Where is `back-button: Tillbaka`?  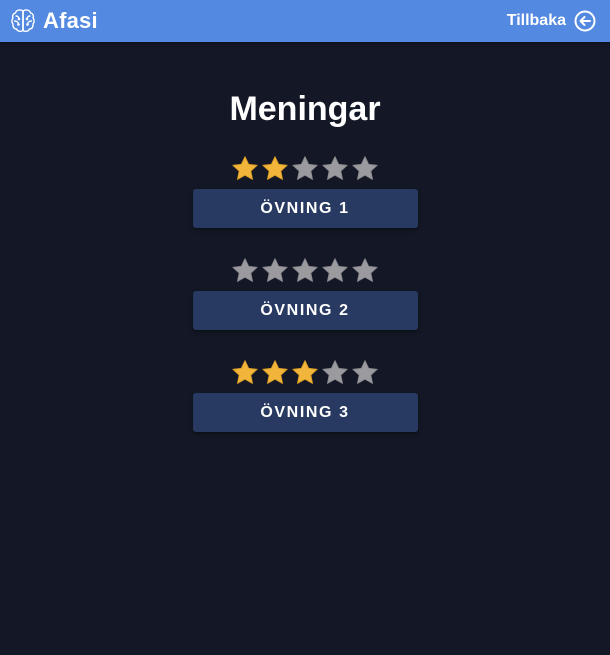 back-button: Tillbaka is located at coordinates (551, 21).